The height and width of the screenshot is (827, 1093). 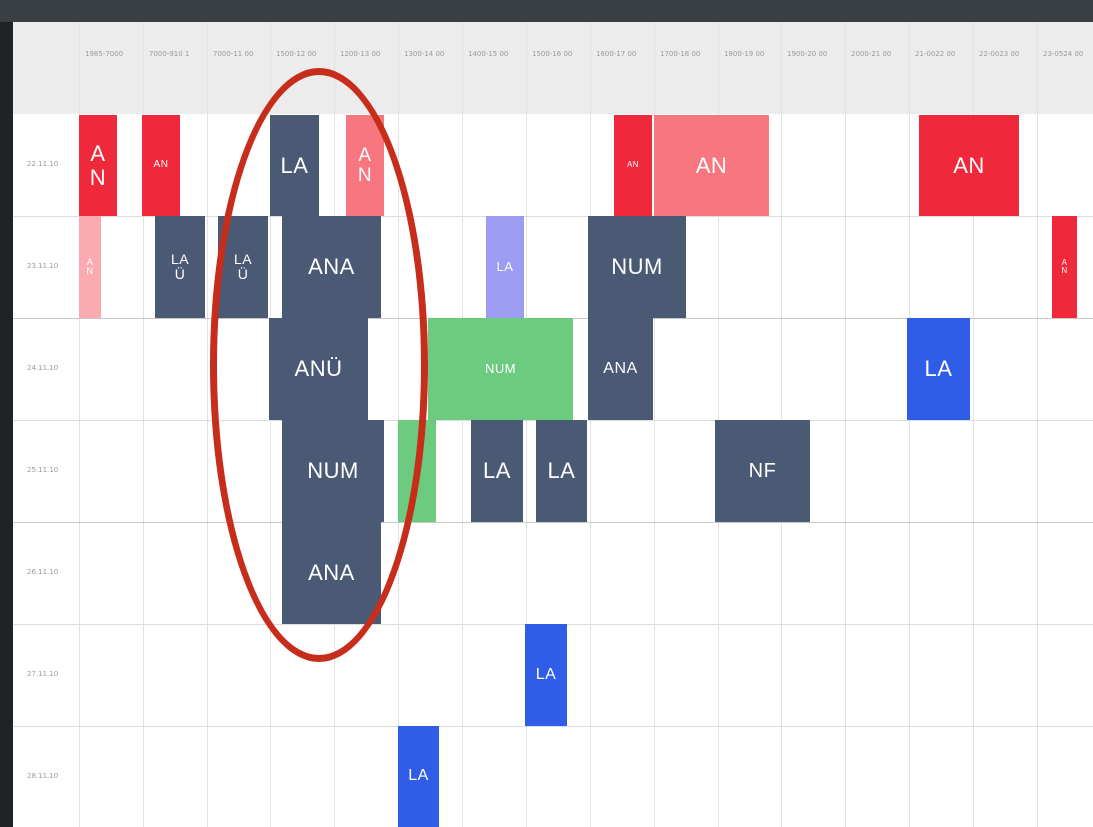 I want to click on column-header: 1500-12 00, so click(x=296, y=54).